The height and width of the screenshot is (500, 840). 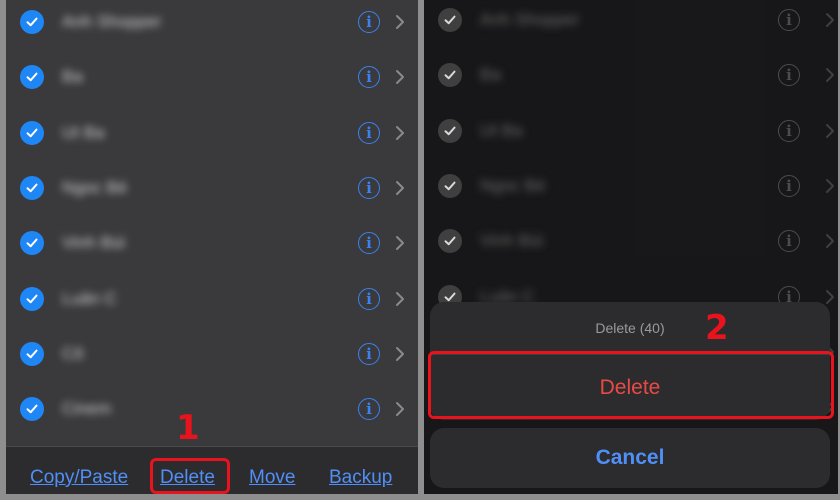 I want to click on cancel-button: Cancel, so click(x=630, y=458).